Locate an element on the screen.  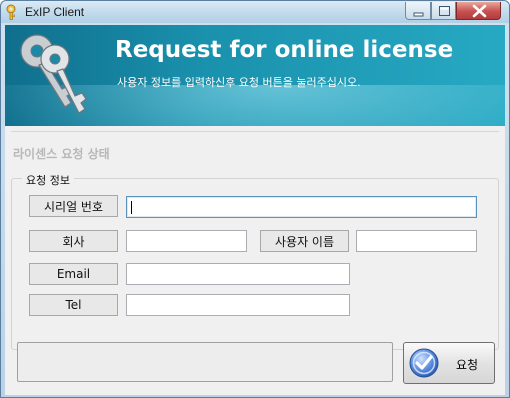
text-caret is located at coordinates (131, 207).